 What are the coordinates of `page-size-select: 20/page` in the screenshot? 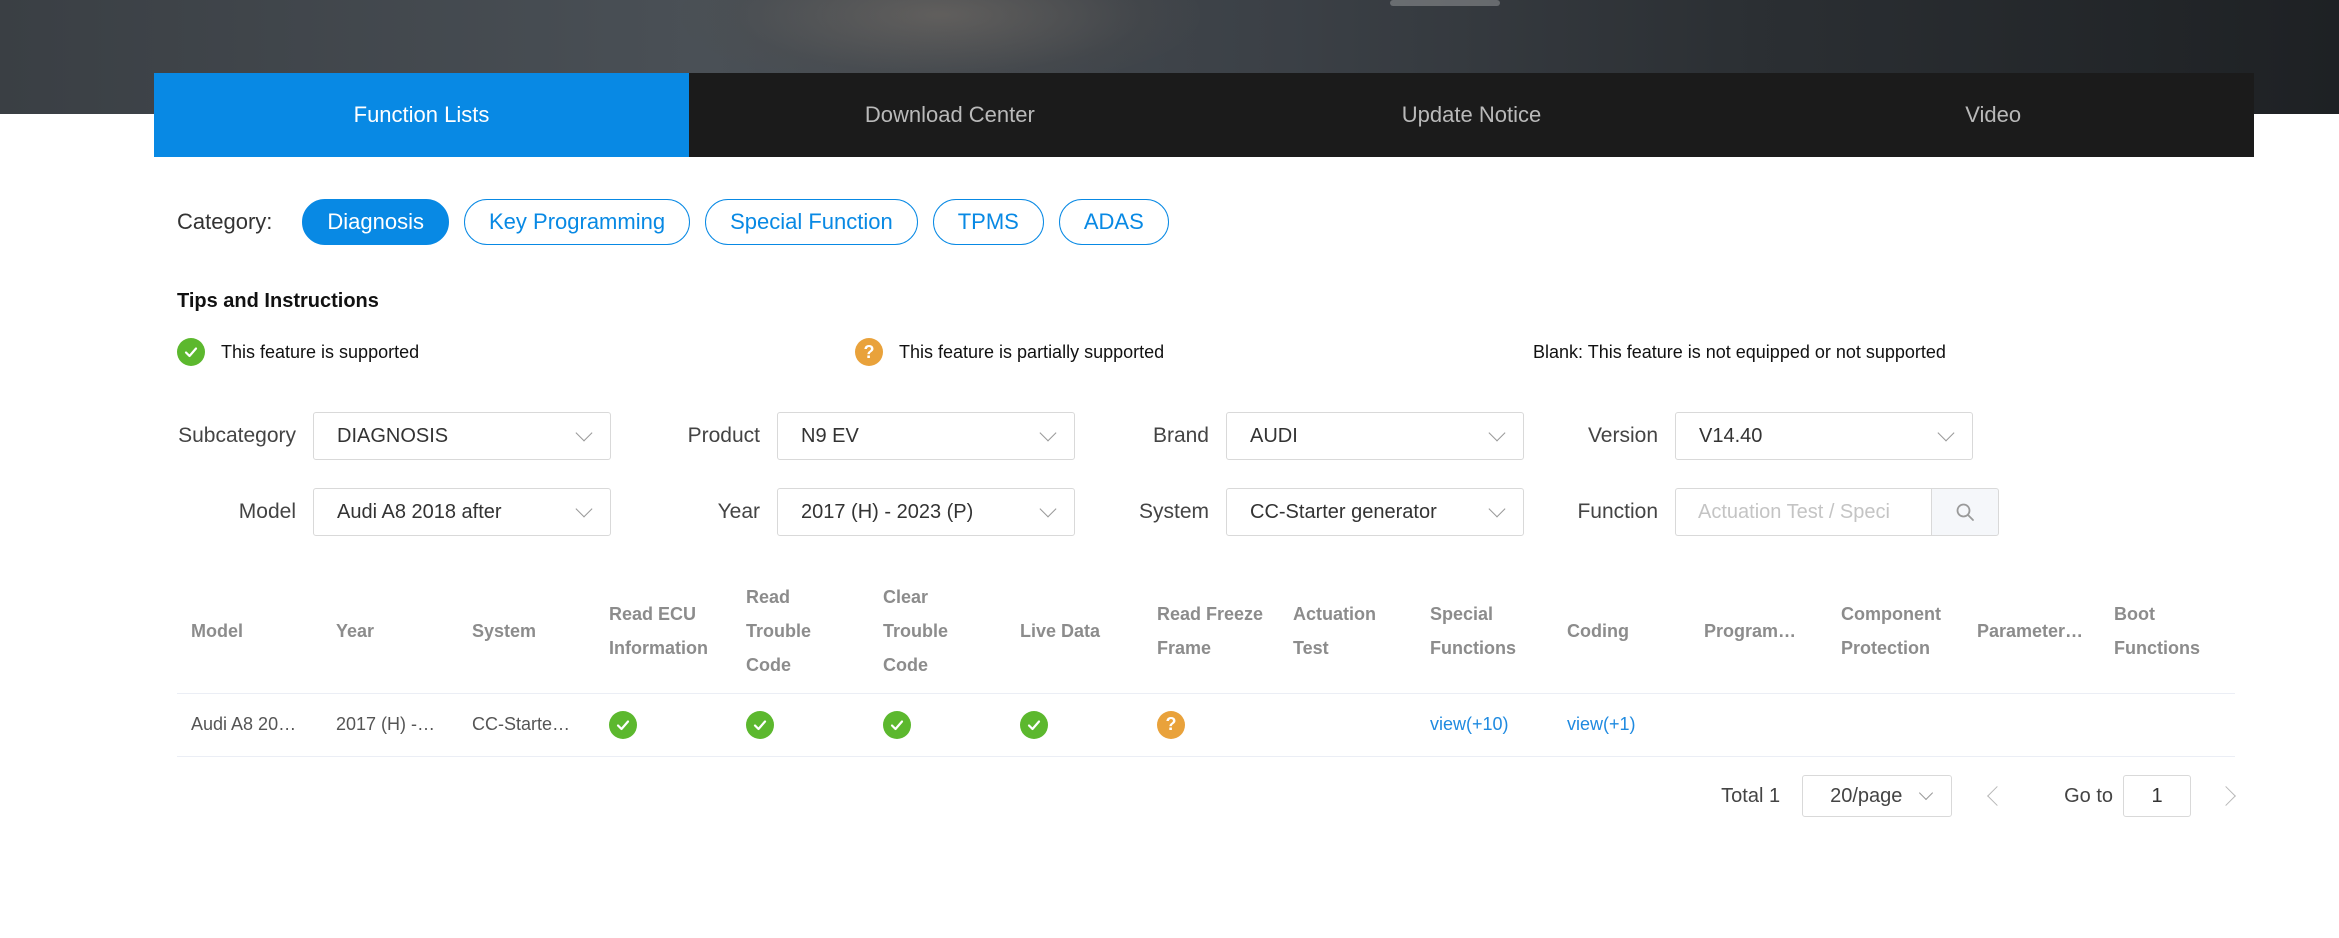 It's located at (1877, 796).